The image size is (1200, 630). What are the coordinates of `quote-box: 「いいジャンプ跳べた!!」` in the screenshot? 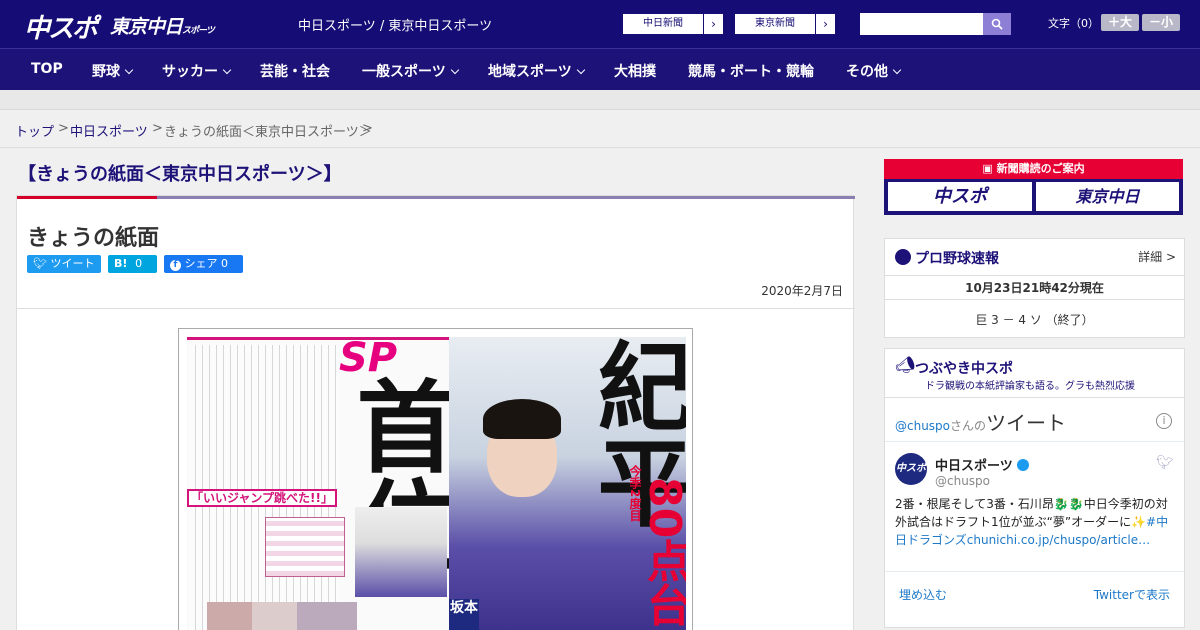 It's located at (262, 498).